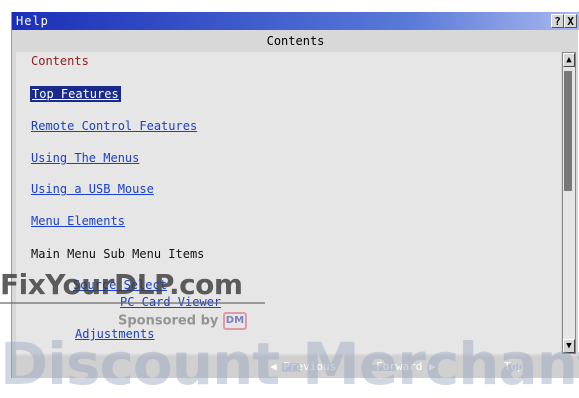  I want to click on navigation-bar: ◀ Previous Forward ▶ Top, so click(295, 367).